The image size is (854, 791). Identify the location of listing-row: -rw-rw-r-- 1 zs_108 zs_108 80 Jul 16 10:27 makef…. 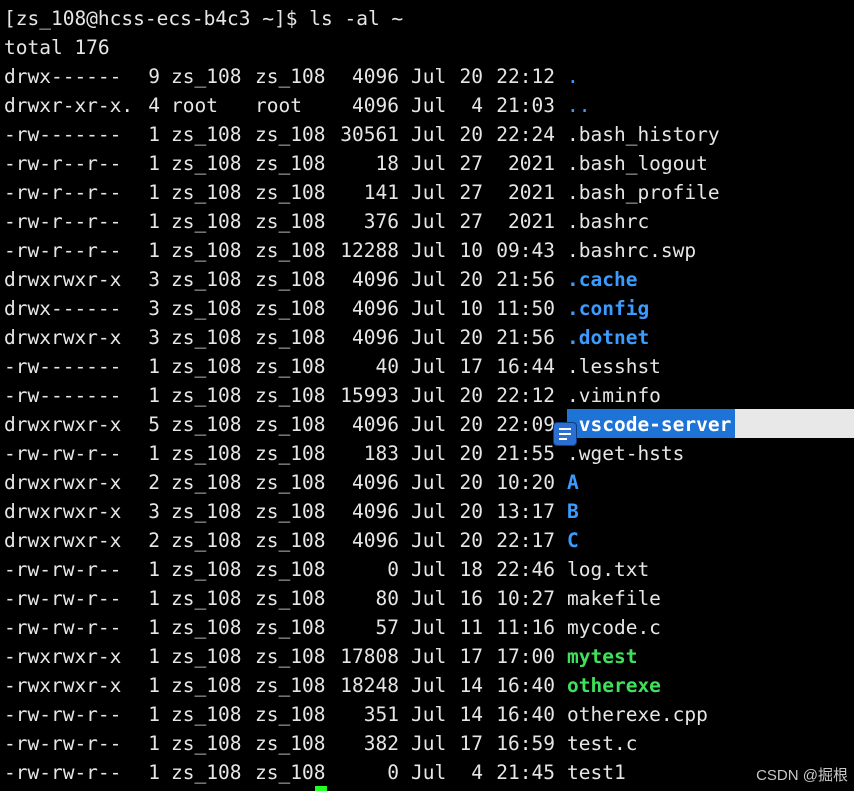
(427, 598).